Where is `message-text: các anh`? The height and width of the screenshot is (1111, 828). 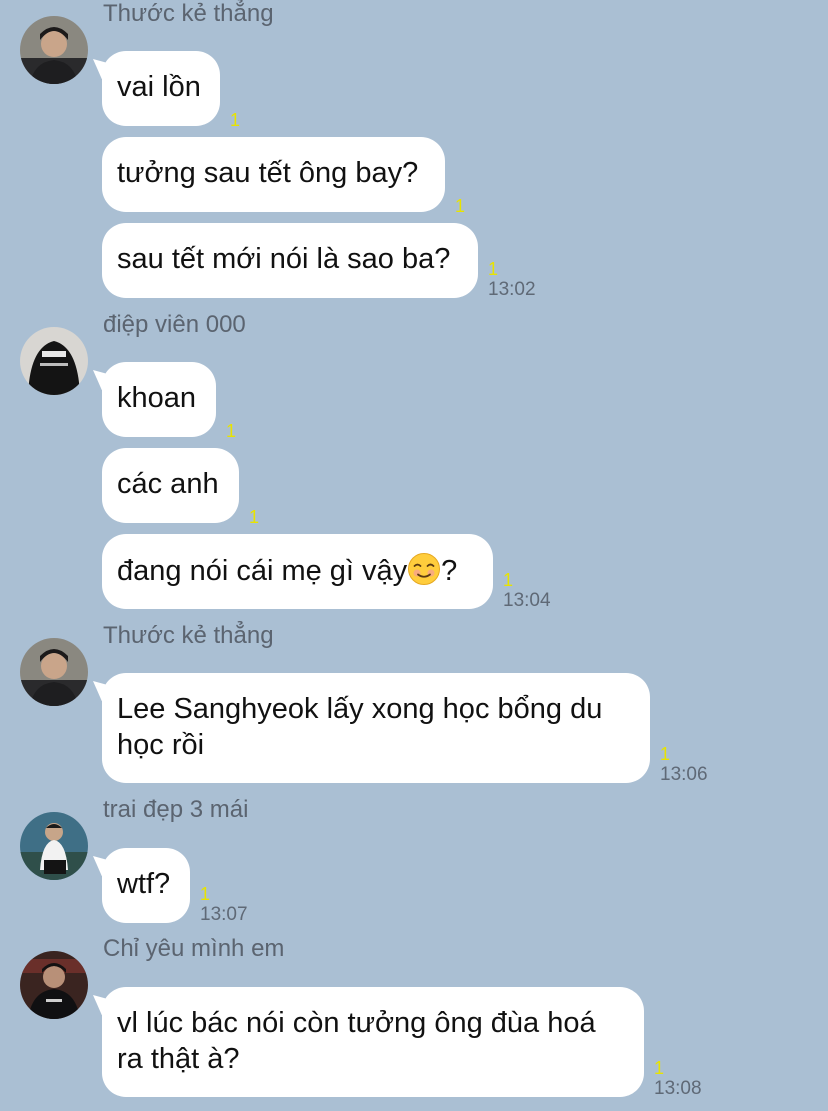
message-text: các anh is located at coordinates (168, 484).